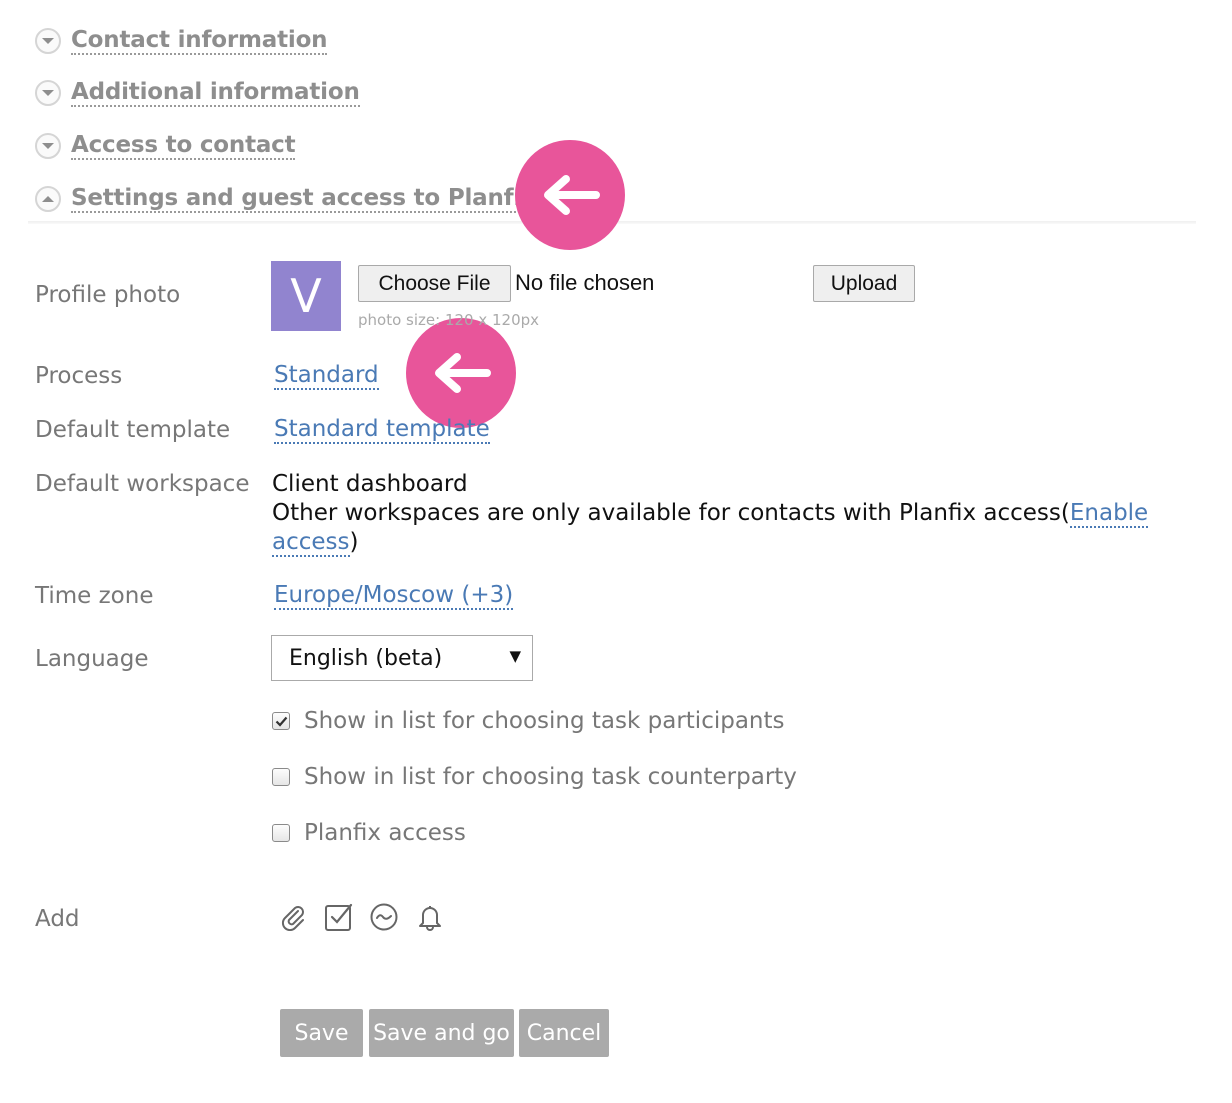 This screenshot has height=1103, width=1232. What do you see at coordinates (94, 596) in the screenshot?
I see `time-zone-label: Time zone` at bounding box center [94, 596].